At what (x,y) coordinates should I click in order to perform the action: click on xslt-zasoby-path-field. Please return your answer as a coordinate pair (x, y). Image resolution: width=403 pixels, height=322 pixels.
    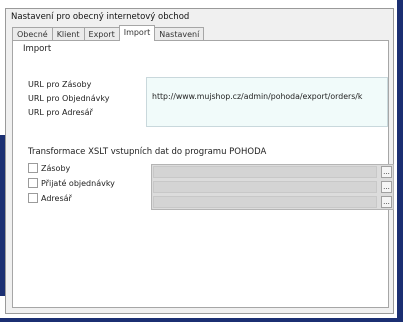
    Looking at the image, I should click on (265, 172).